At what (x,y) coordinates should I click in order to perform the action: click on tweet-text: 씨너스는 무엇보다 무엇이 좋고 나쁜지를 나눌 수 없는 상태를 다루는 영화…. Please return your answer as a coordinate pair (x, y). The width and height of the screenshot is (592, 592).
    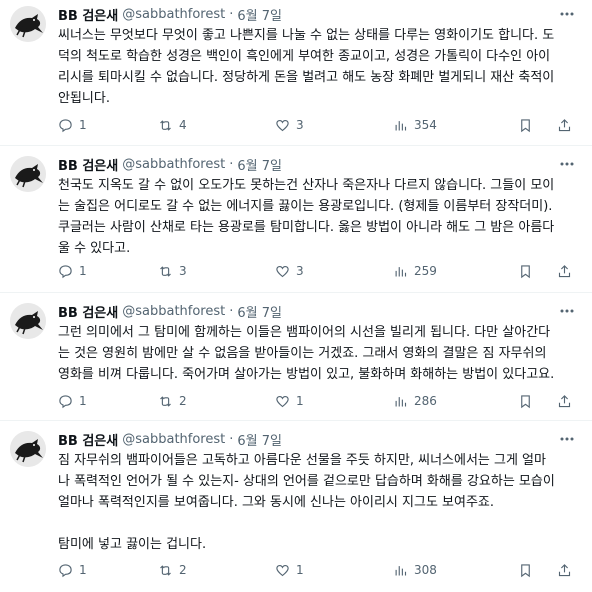
    Looking at the image, I should click on (306, 67).